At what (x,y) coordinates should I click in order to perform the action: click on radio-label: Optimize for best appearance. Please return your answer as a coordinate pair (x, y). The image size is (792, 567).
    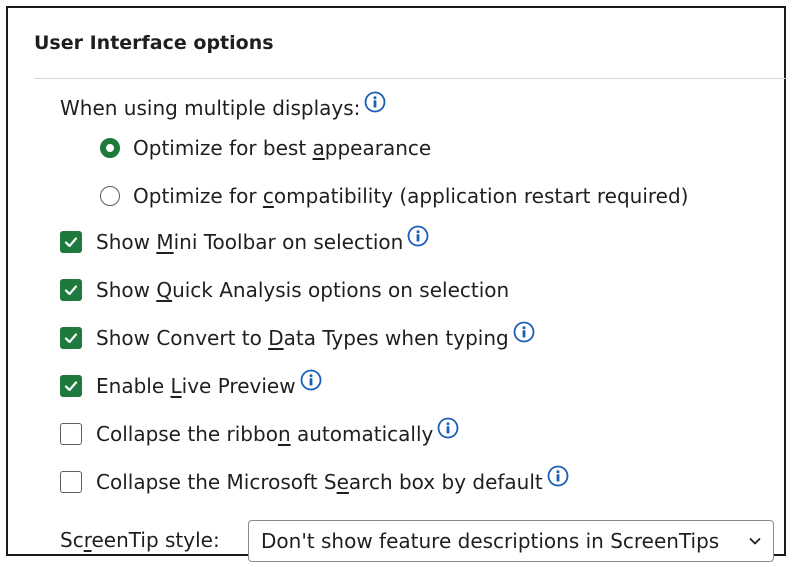
    Looking at the image, I should click on (282, 148).